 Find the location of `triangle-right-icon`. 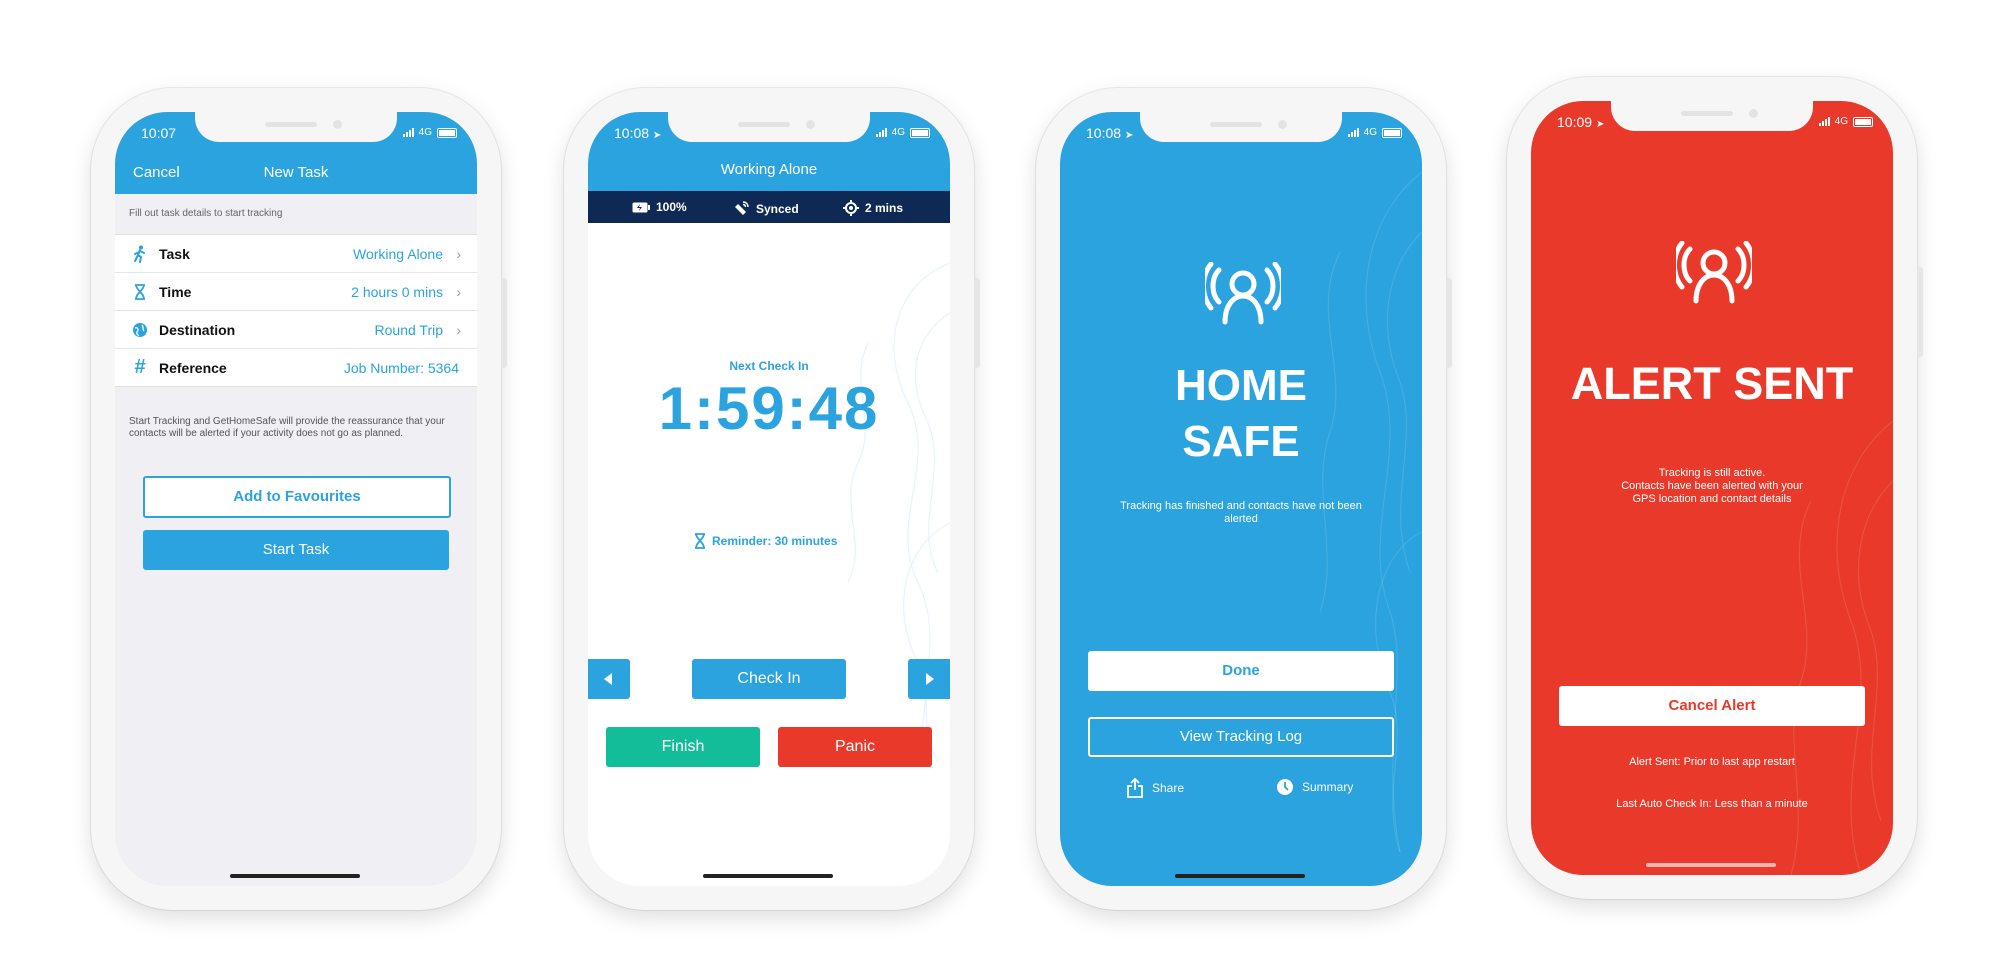

triangle-right-icon is located at coordinates (930, 679).